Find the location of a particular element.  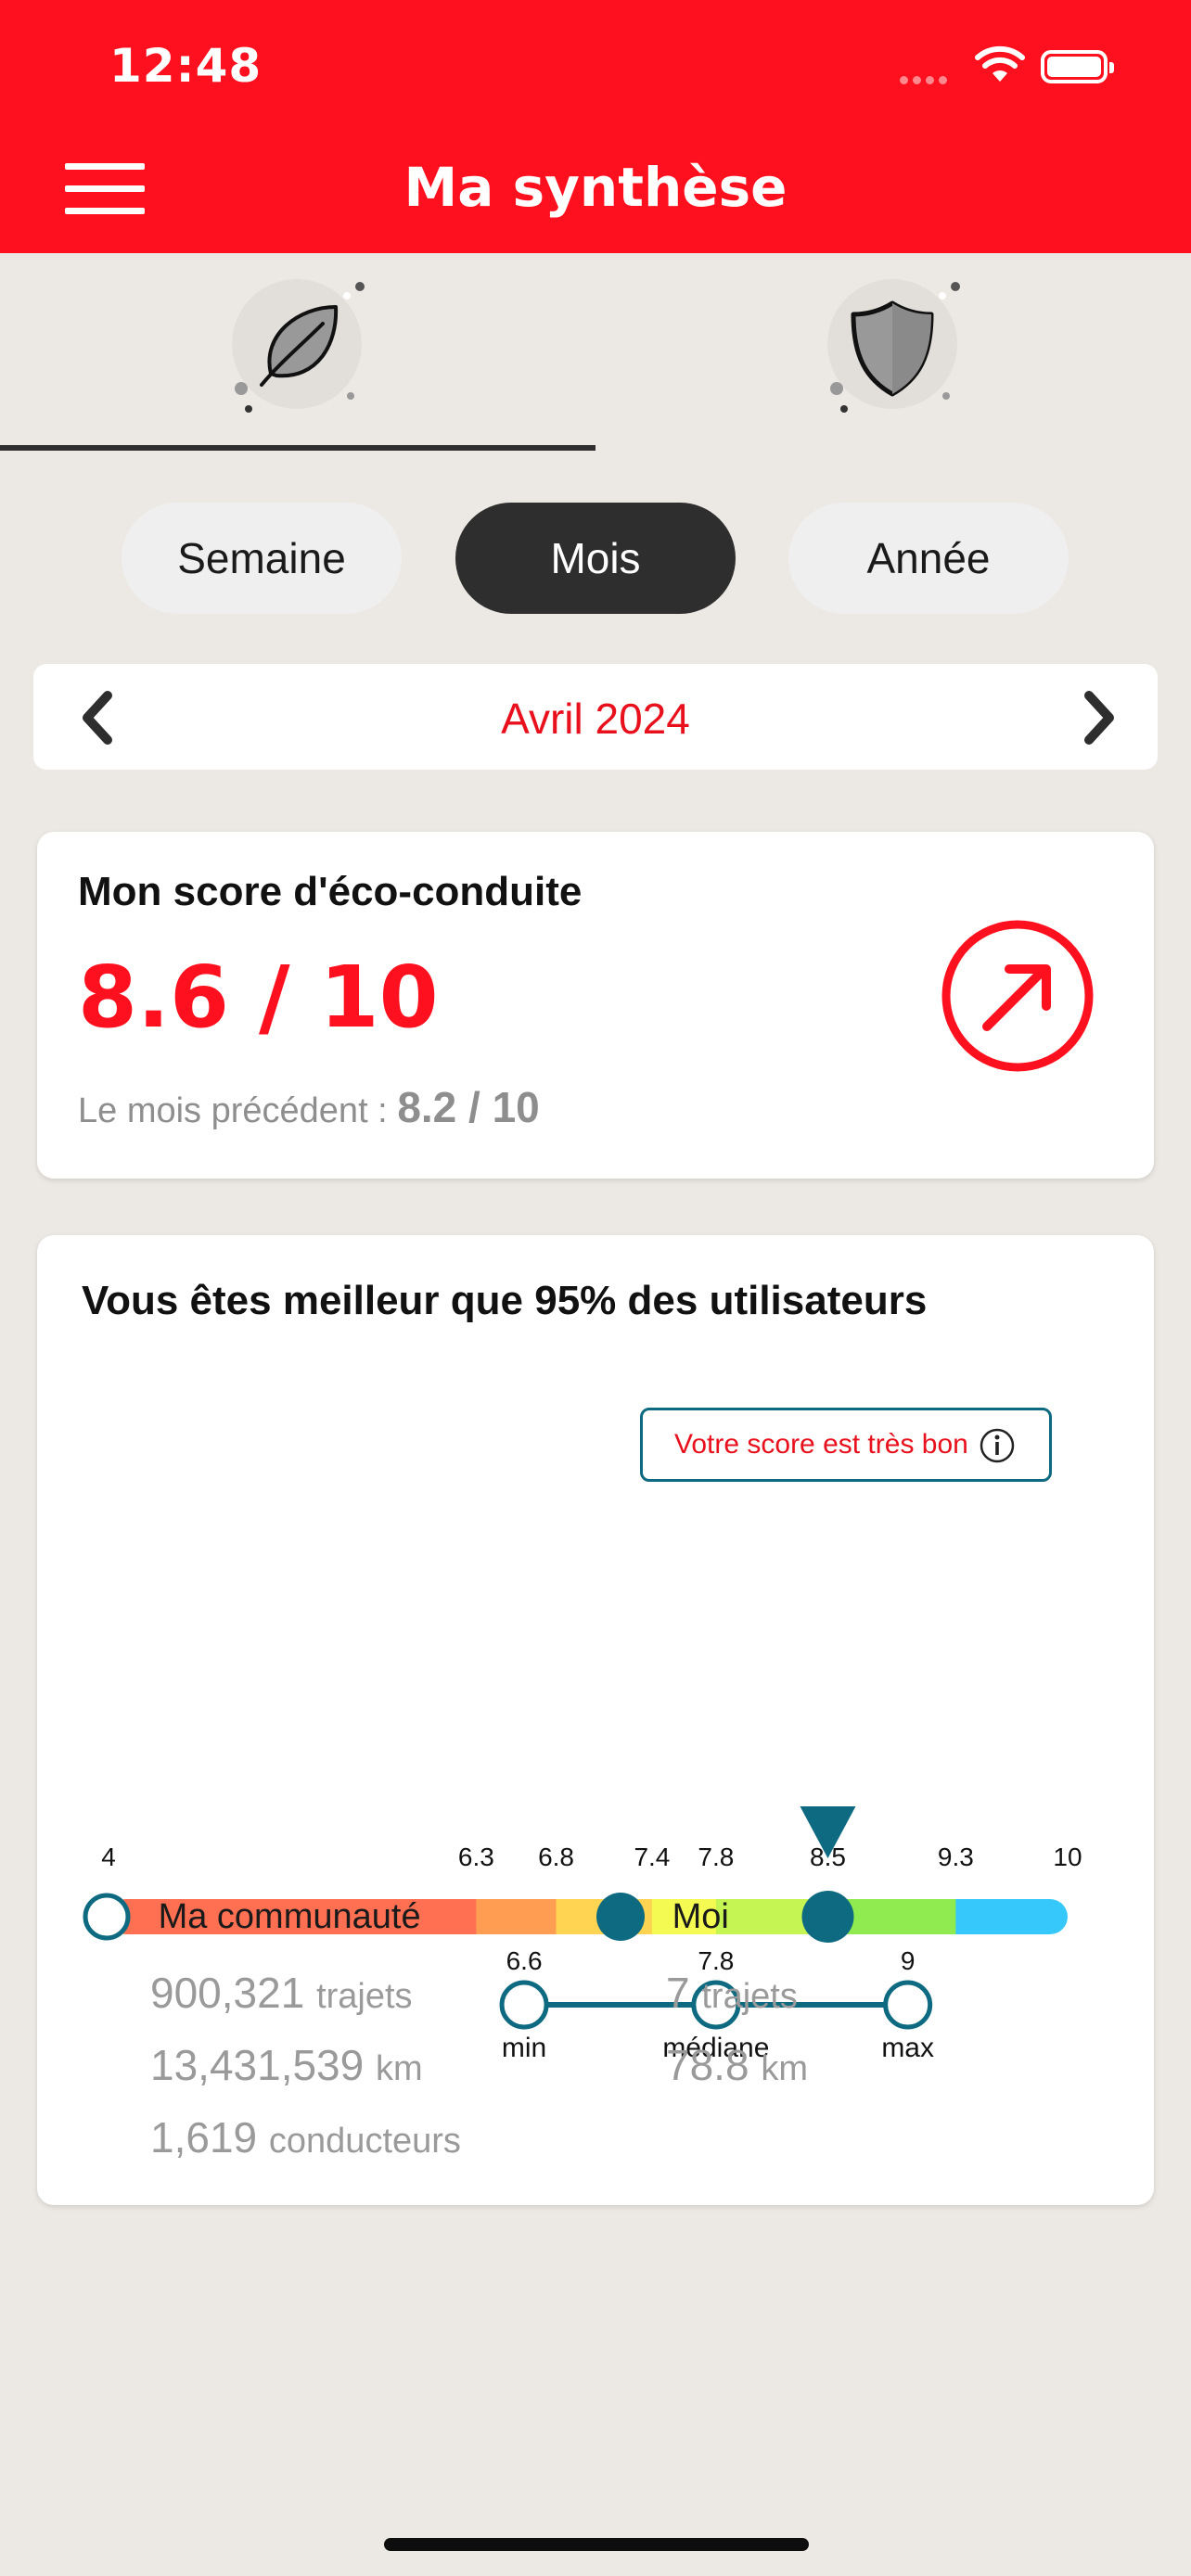

legend-community: Ma communauté is located at coordinates (251, 1917).